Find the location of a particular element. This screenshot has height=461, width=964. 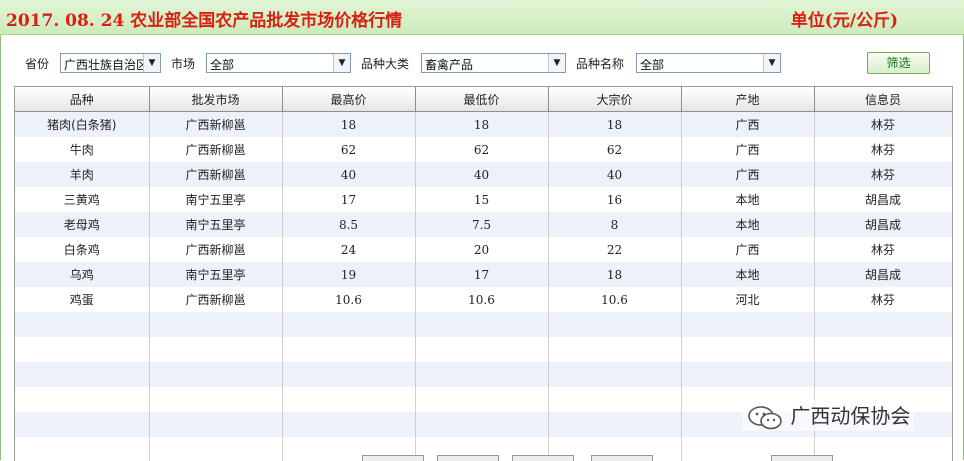

table-row: 三黄鸡 南宁五里亭 17 15 16 本地 胡昌成 is located at coordinates (483, 199).